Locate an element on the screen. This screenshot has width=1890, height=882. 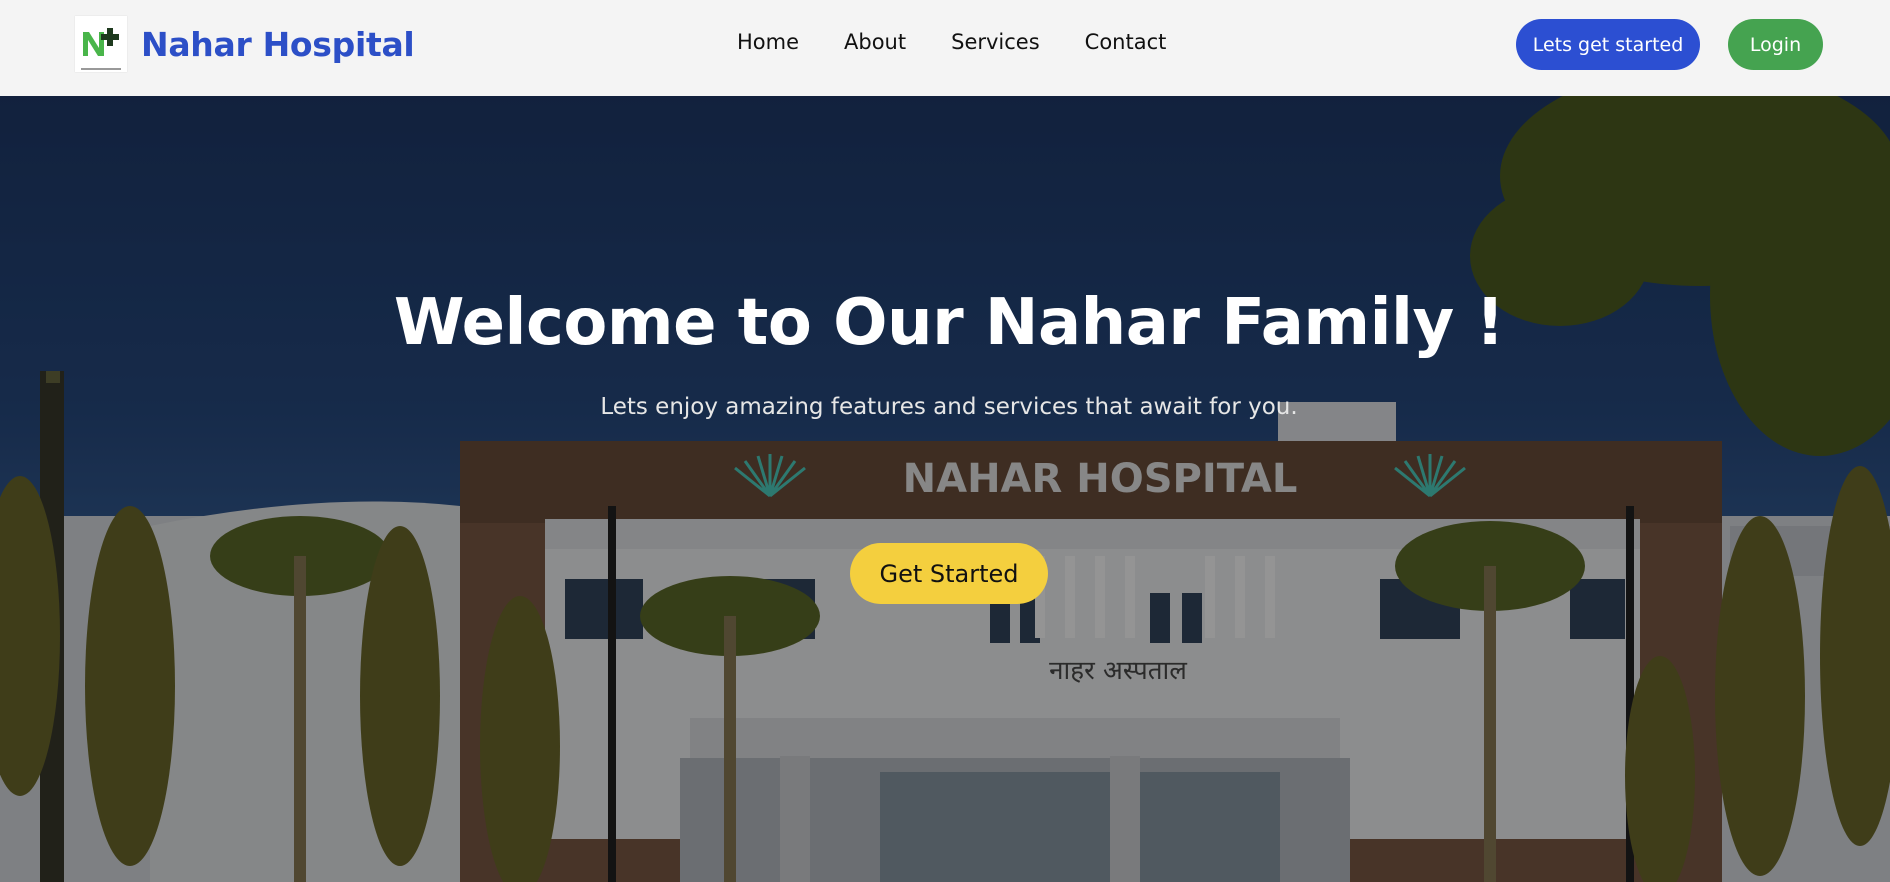
nav-links: Home About Services Contact is located at coordinates (951, 42).